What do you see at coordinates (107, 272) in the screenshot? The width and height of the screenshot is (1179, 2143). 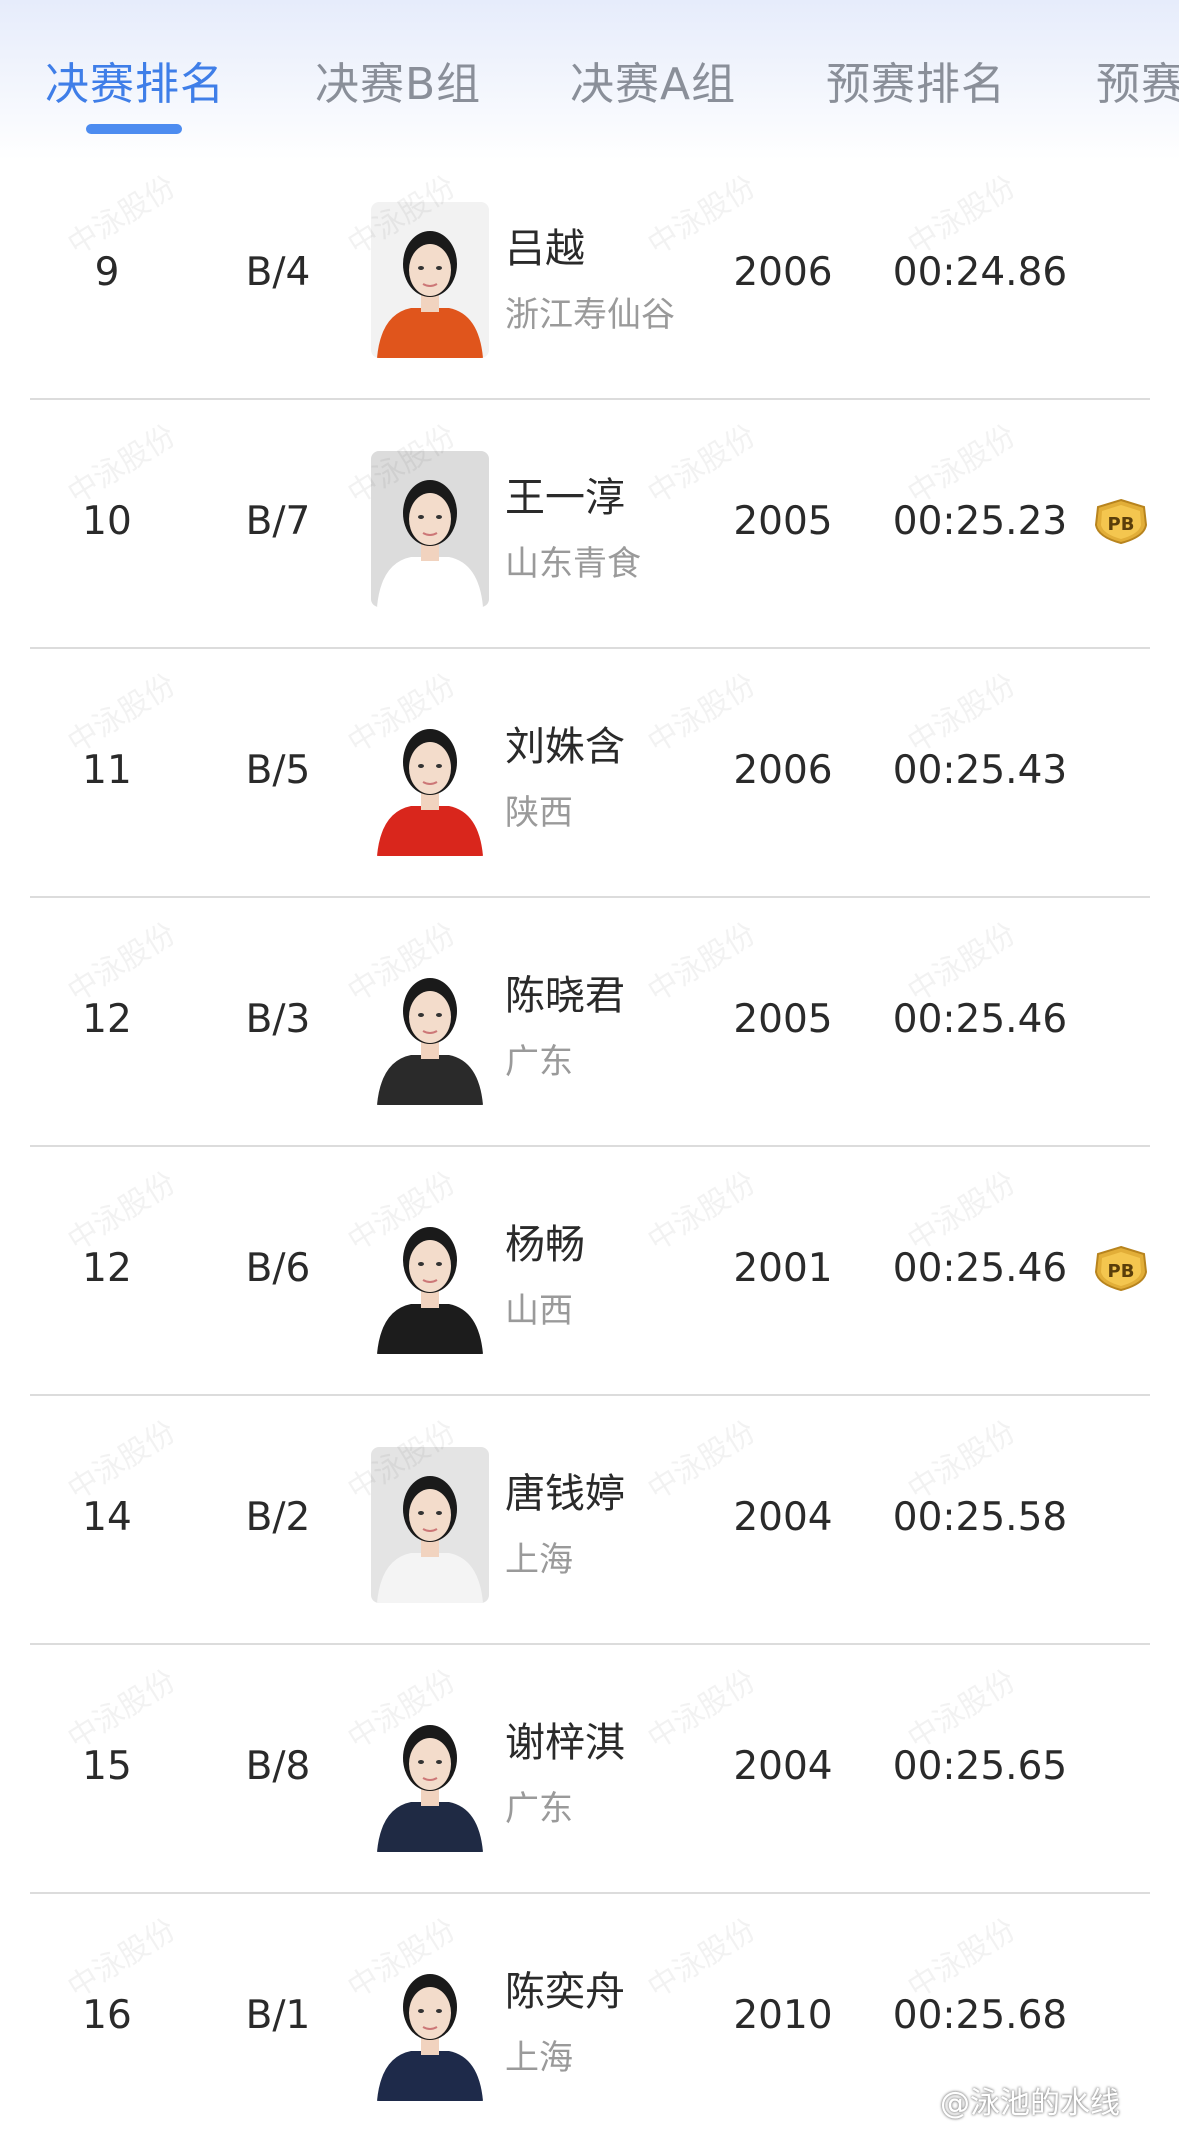 I see `rank: 9` at bounding box center [107, 272].